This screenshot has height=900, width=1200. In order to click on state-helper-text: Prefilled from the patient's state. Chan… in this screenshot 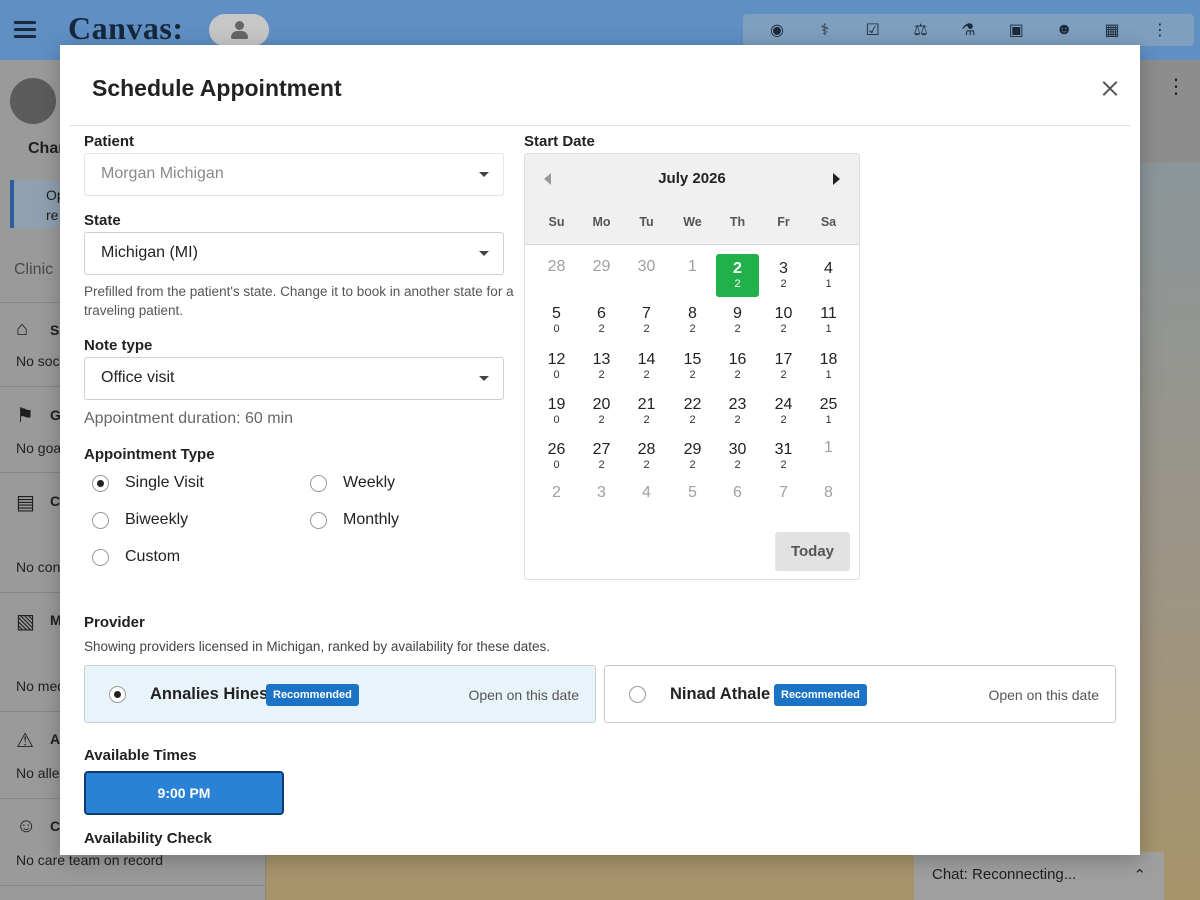, I will do `click(299, 301)`.